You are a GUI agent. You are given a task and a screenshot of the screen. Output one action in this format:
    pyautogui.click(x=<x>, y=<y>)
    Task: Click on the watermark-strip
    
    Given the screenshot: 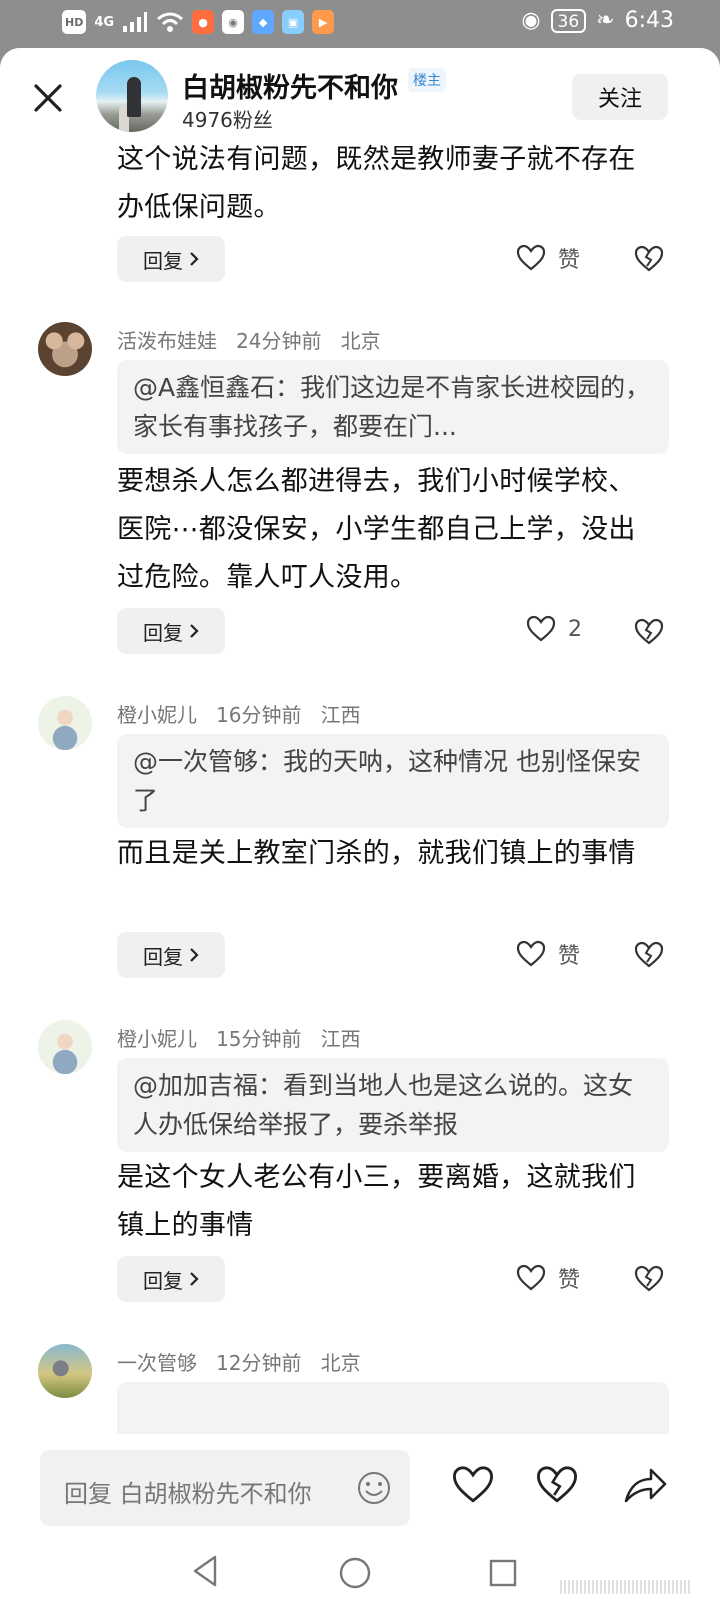 What is the action you would take?
    pyautogui.click(x=625, y=1587)
    